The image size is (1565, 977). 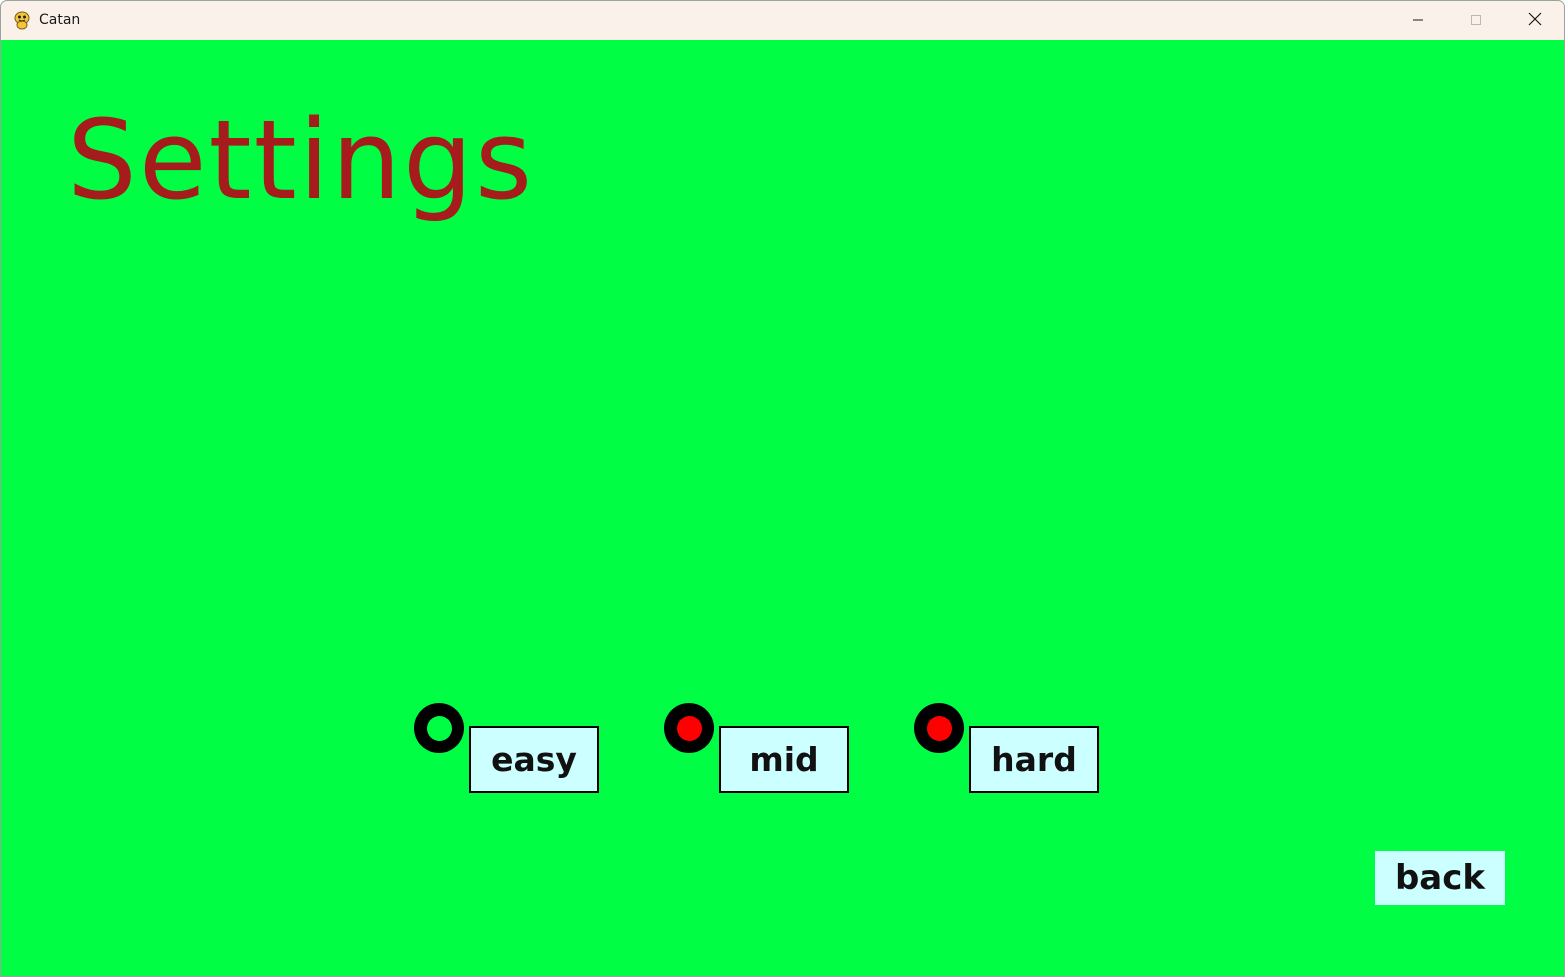 I want to click on python-snake-icon, so click(x=22, y=20).